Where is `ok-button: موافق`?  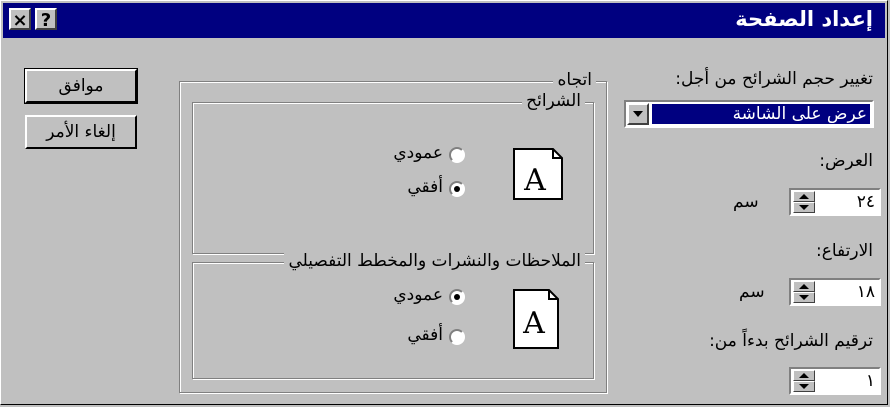
ok-button: موافق is located at coordinates (81, 86).